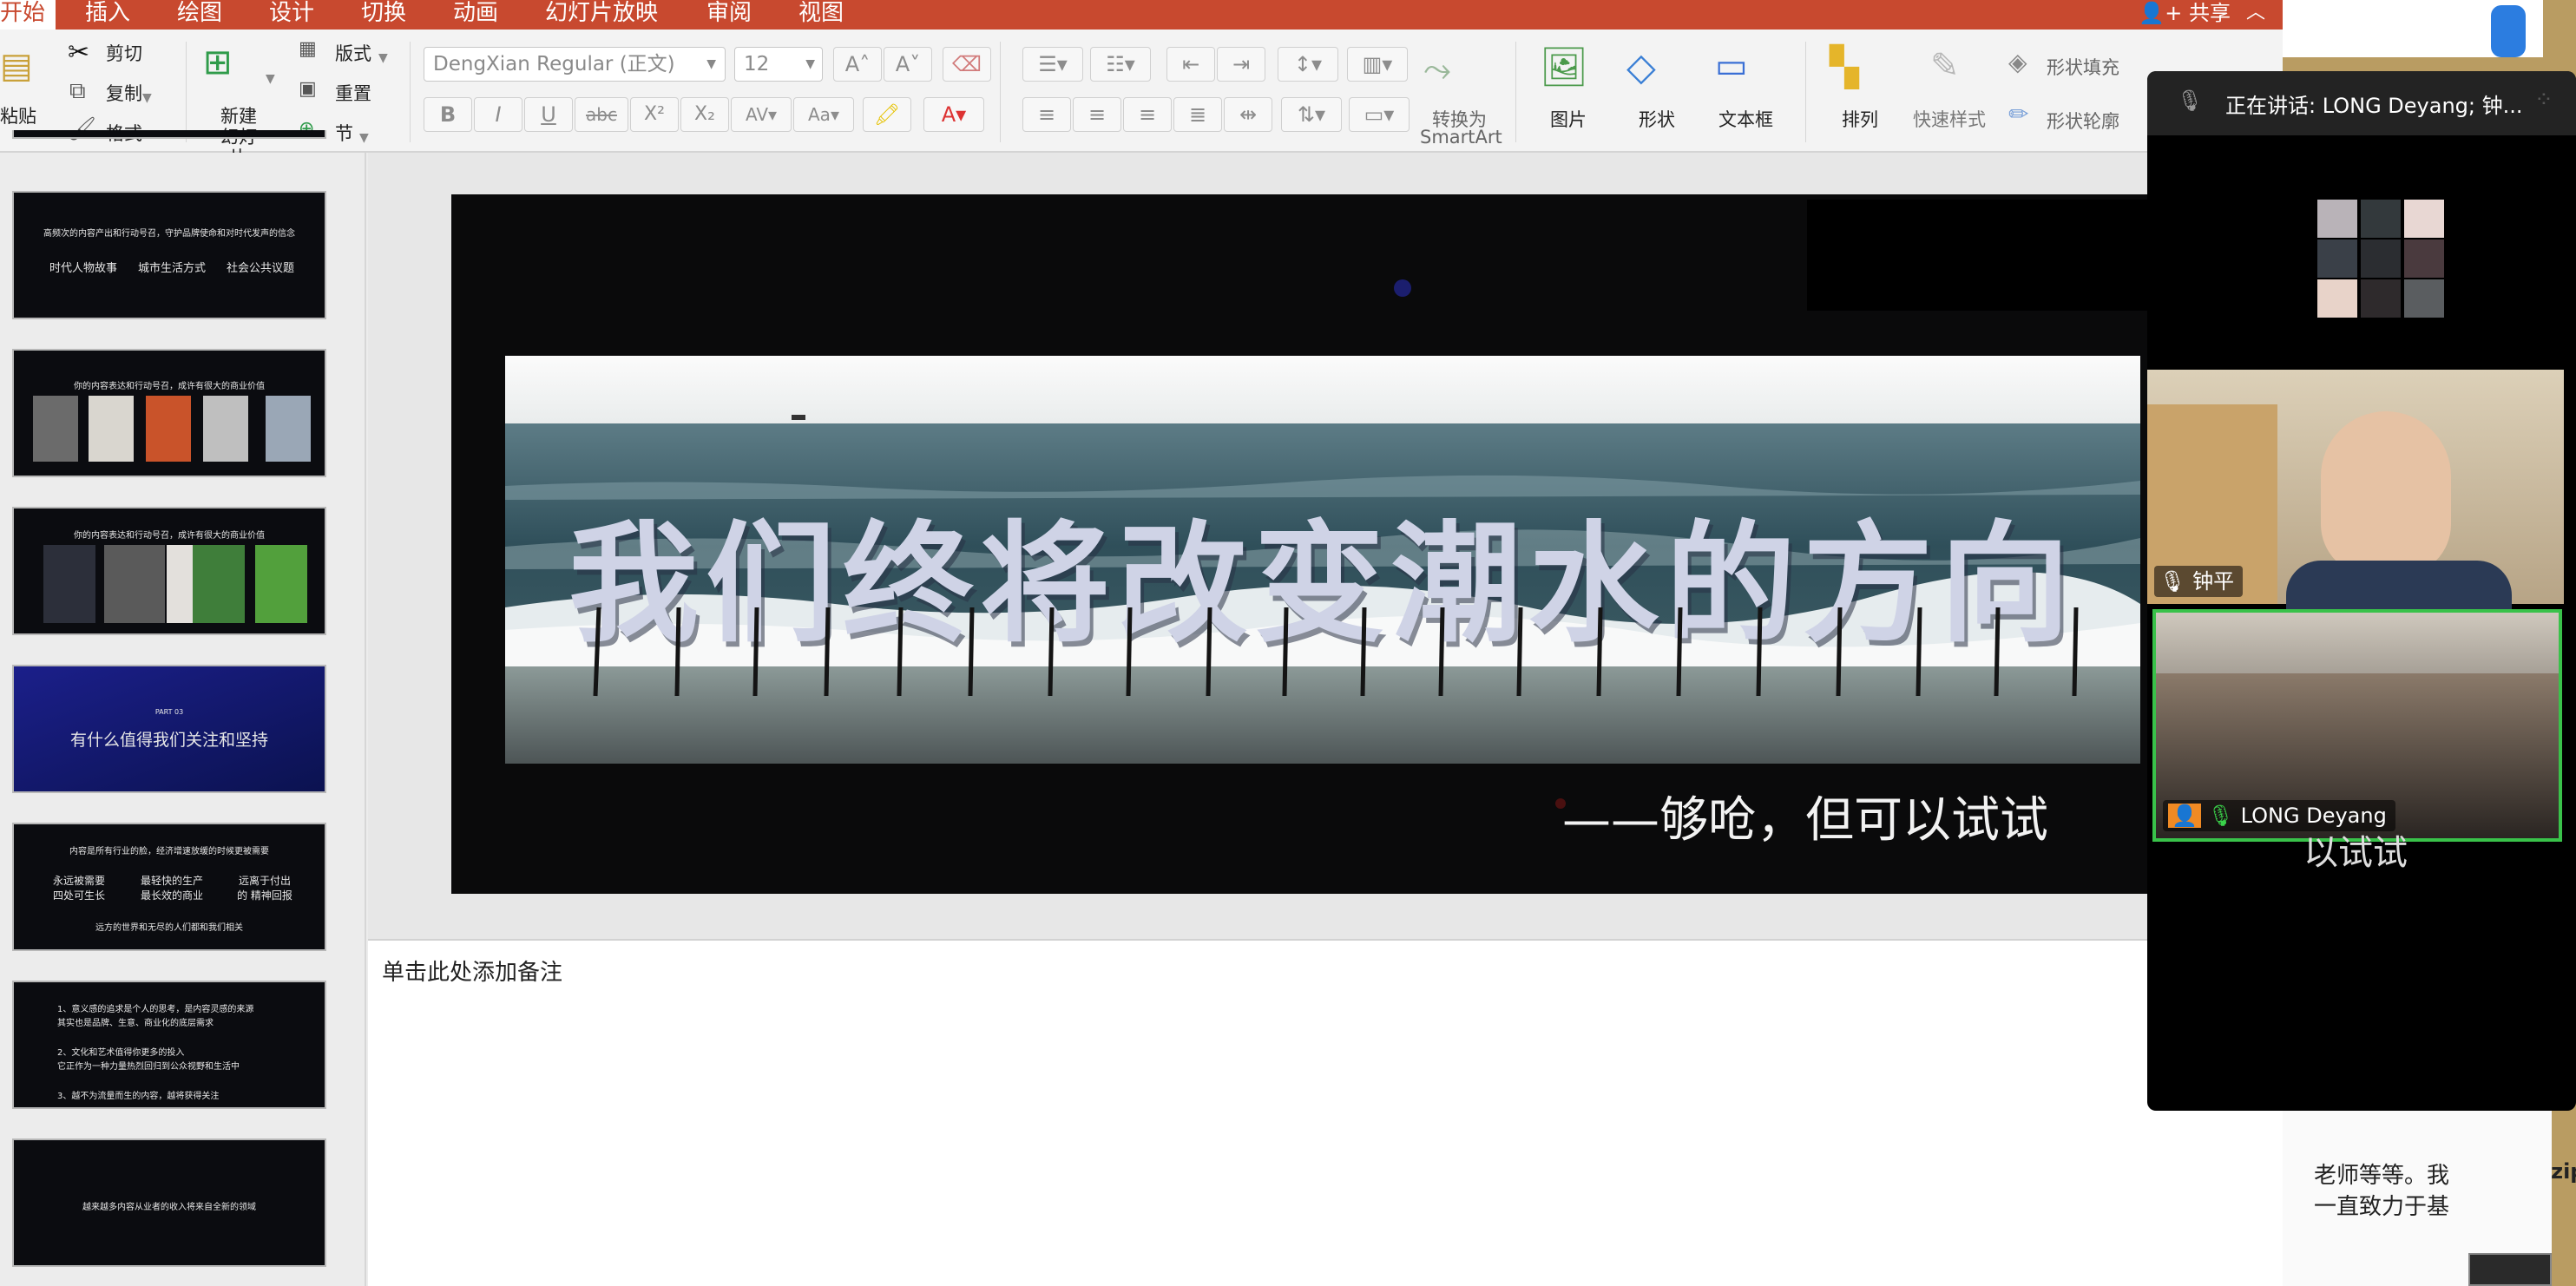 This screenshot has height=1286, width=2576. I want to click on ribbon-tab-bar: 开始 插入 绘图 设计 切换 动画 幻灯片放映 审阅 视图 👤+ 共享 ︿, so click(1141, 15).